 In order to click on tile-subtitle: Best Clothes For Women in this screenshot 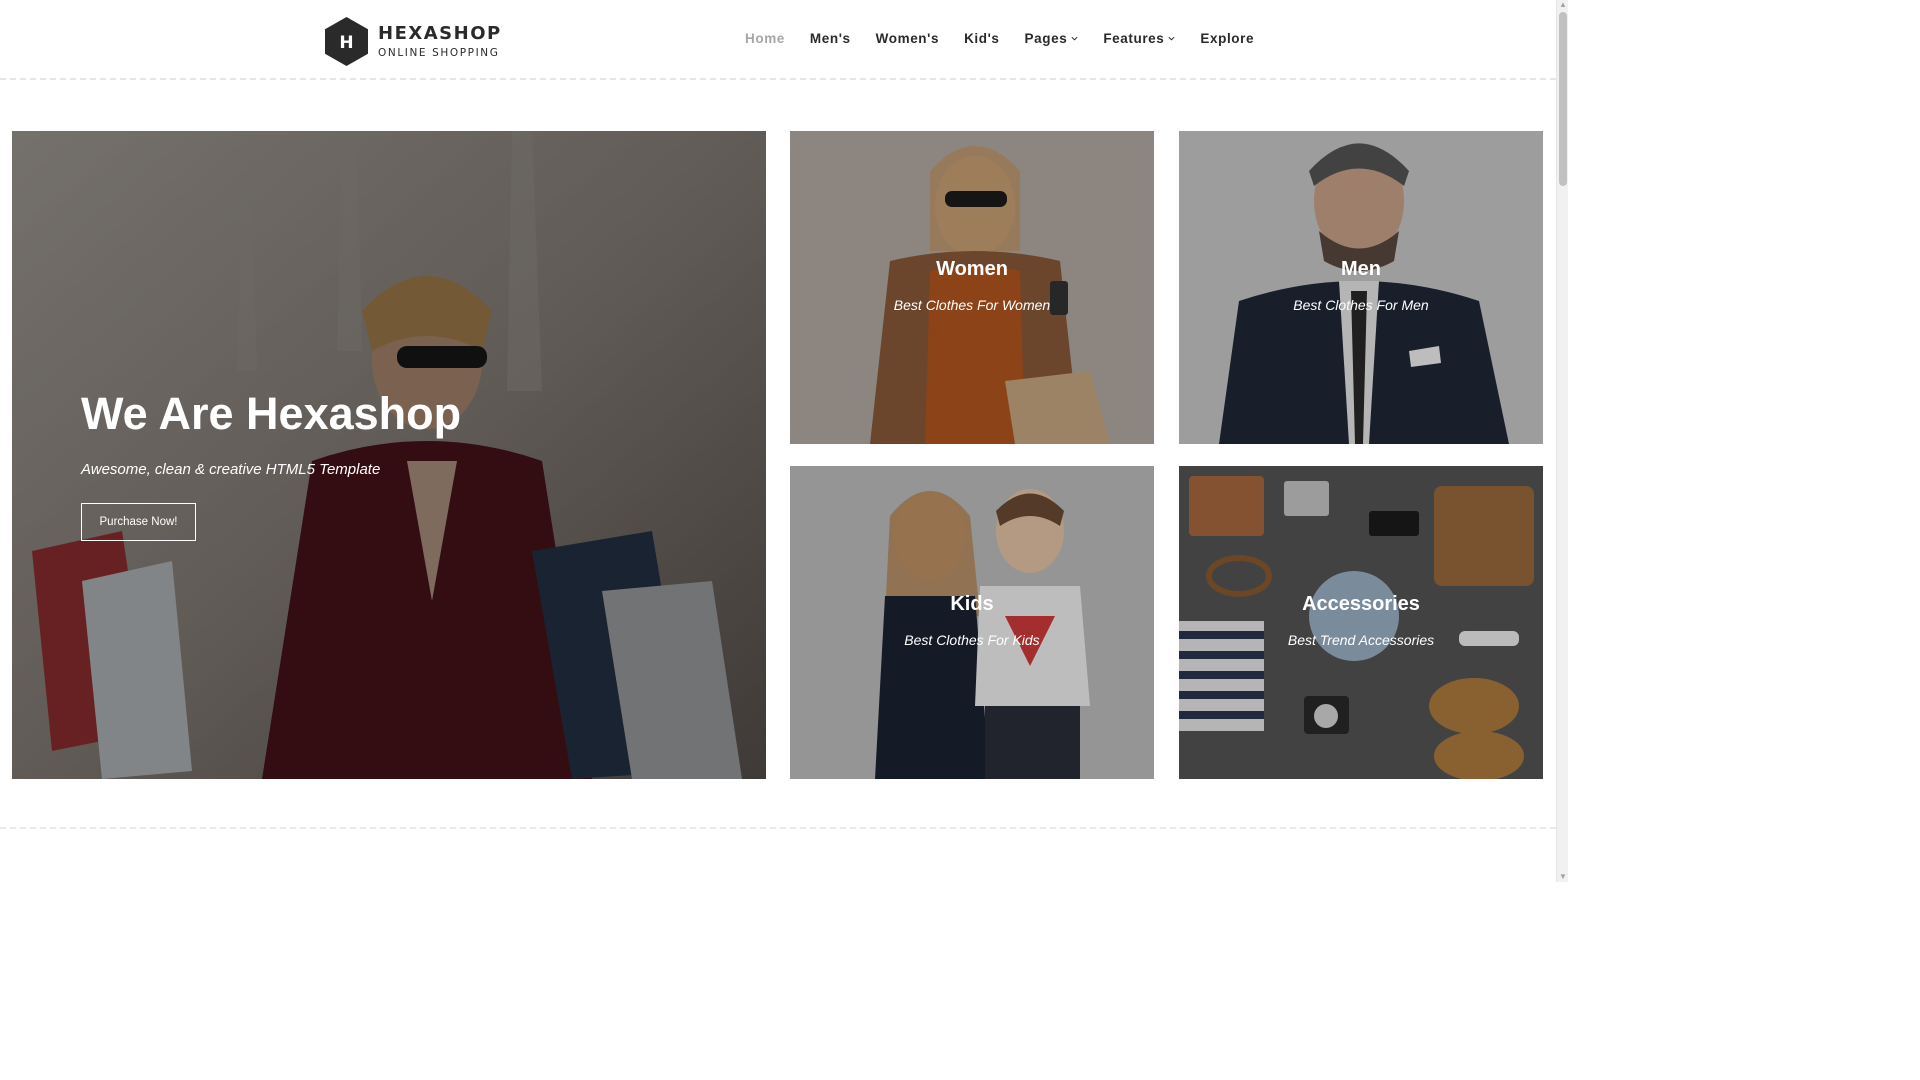, I will do `click(972, 305)`.